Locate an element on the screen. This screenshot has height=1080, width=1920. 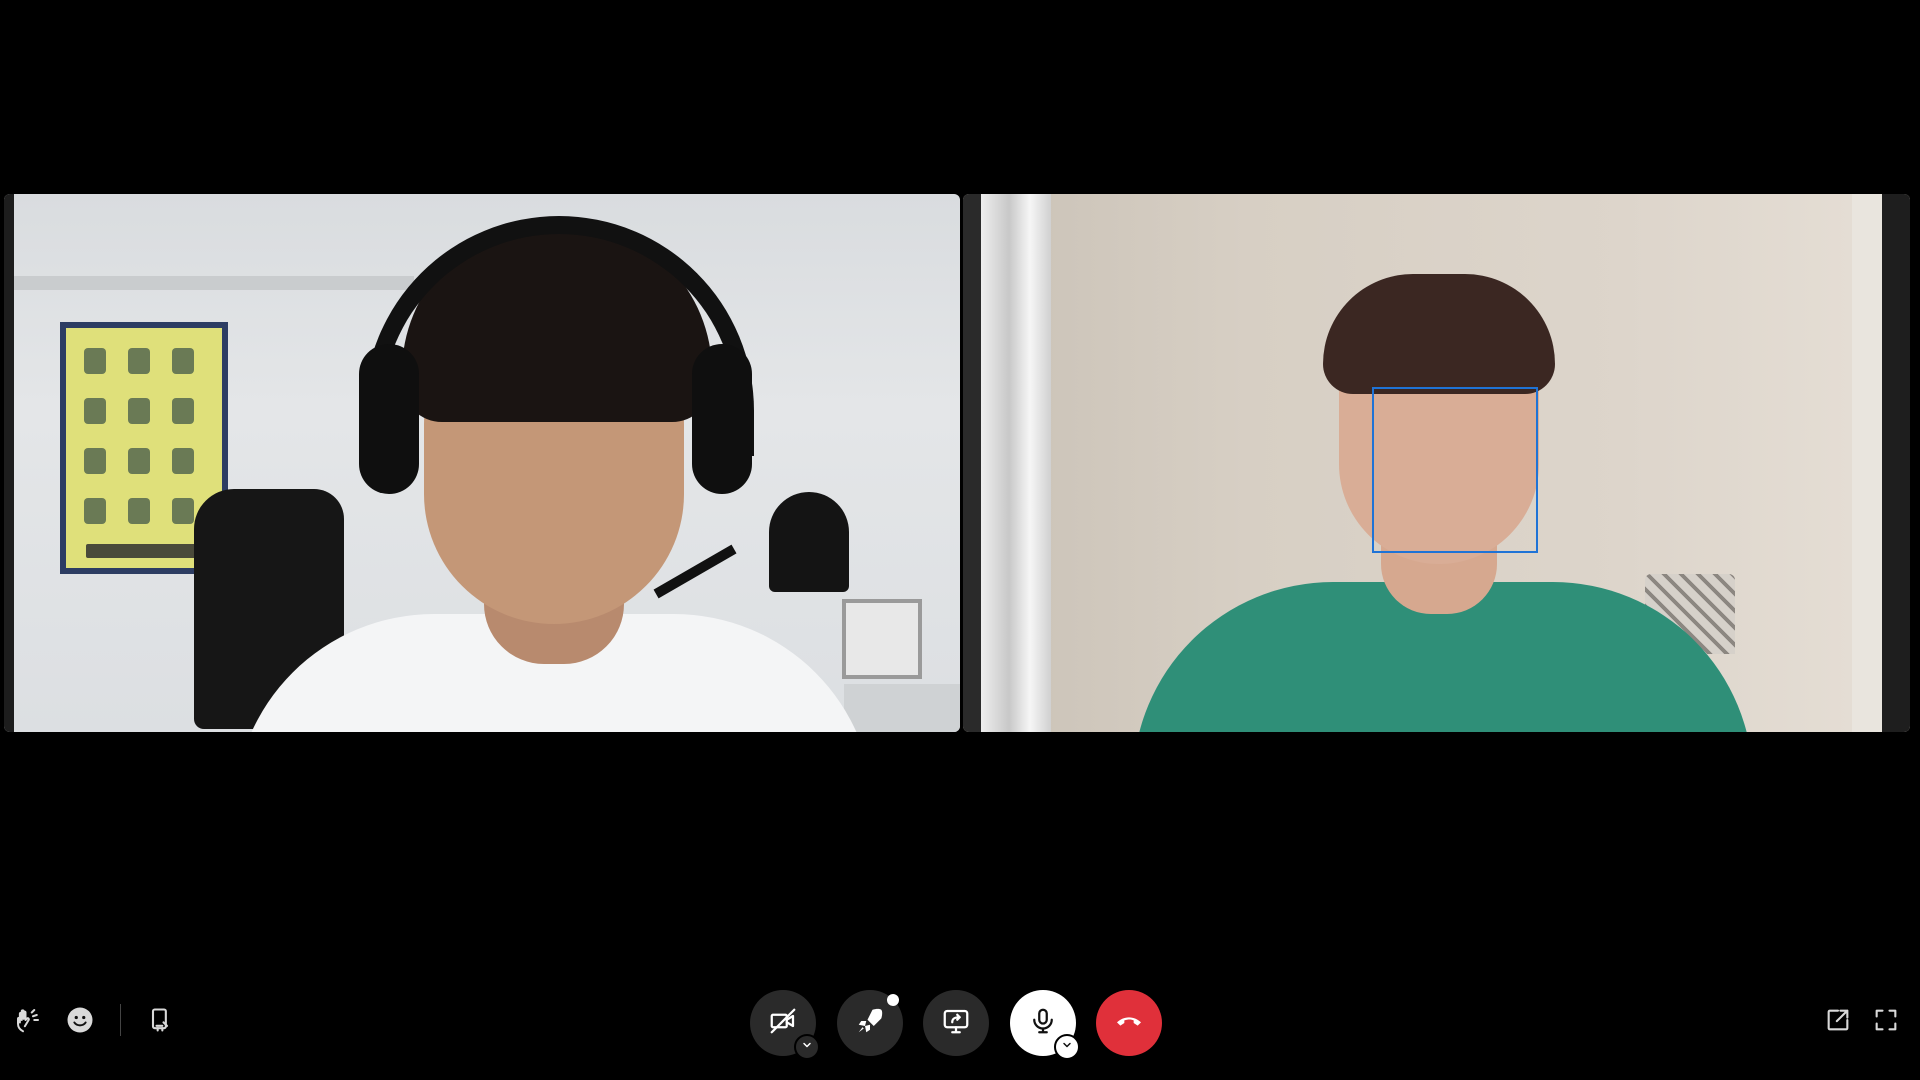
call-toolbar is located at coordinates (960, 1025).